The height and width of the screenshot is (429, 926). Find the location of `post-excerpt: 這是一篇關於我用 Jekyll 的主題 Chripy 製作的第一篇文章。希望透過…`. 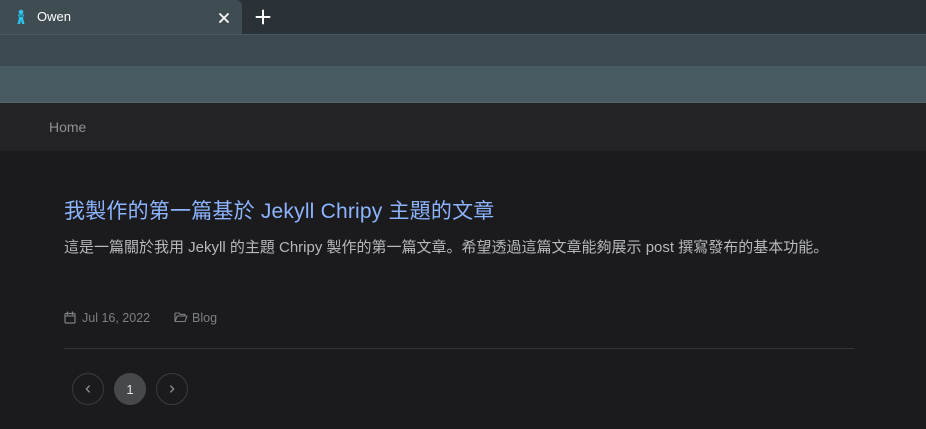

post-excerpt: 這是一篇關於我用 Jekyll 的主題 Chripy 製作的第一篇文章。希望透過… is located at coordinates (446, 247).